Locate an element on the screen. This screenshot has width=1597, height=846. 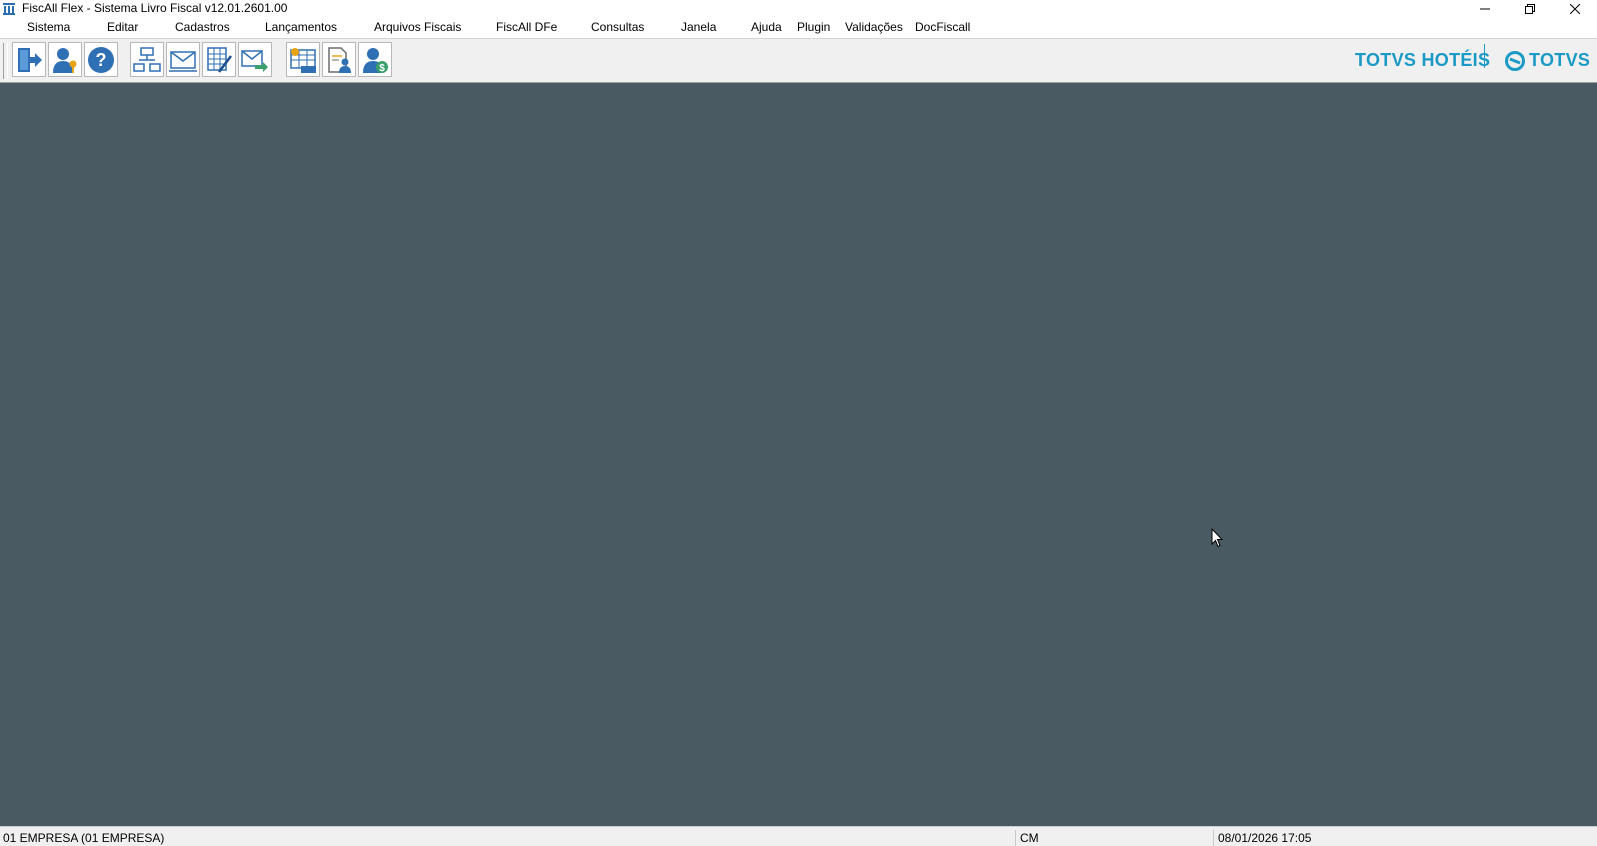
user-money-button: $ is located at coordinates (375, 59).